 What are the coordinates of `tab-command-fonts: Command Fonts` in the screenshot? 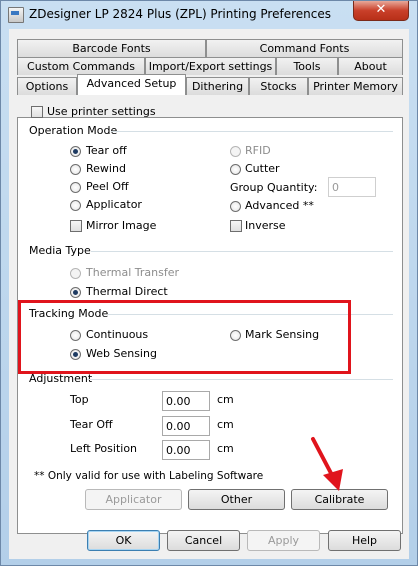 It's located at (304, 48).